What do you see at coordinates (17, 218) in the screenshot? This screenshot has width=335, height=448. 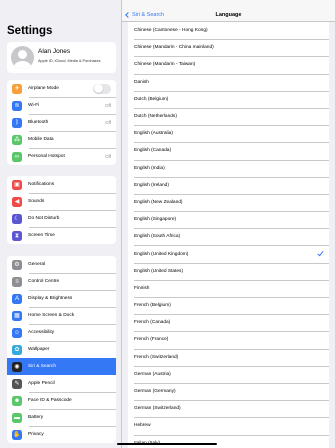 I see `moon-icon: ☾` at bounding box center [17, 218].